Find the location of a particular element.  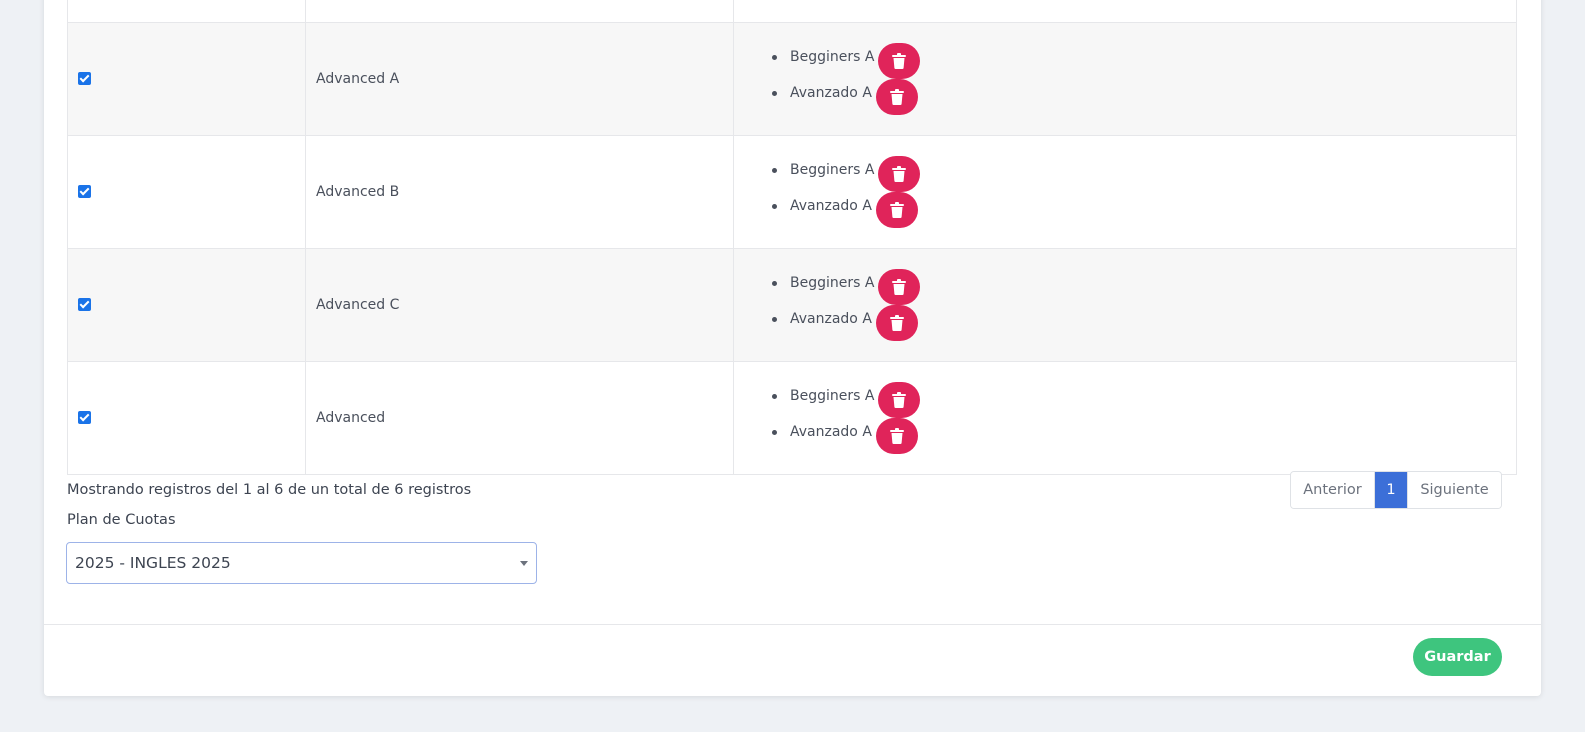

pagination-prev-button: Anterior is located at coordinates (1333, 490).